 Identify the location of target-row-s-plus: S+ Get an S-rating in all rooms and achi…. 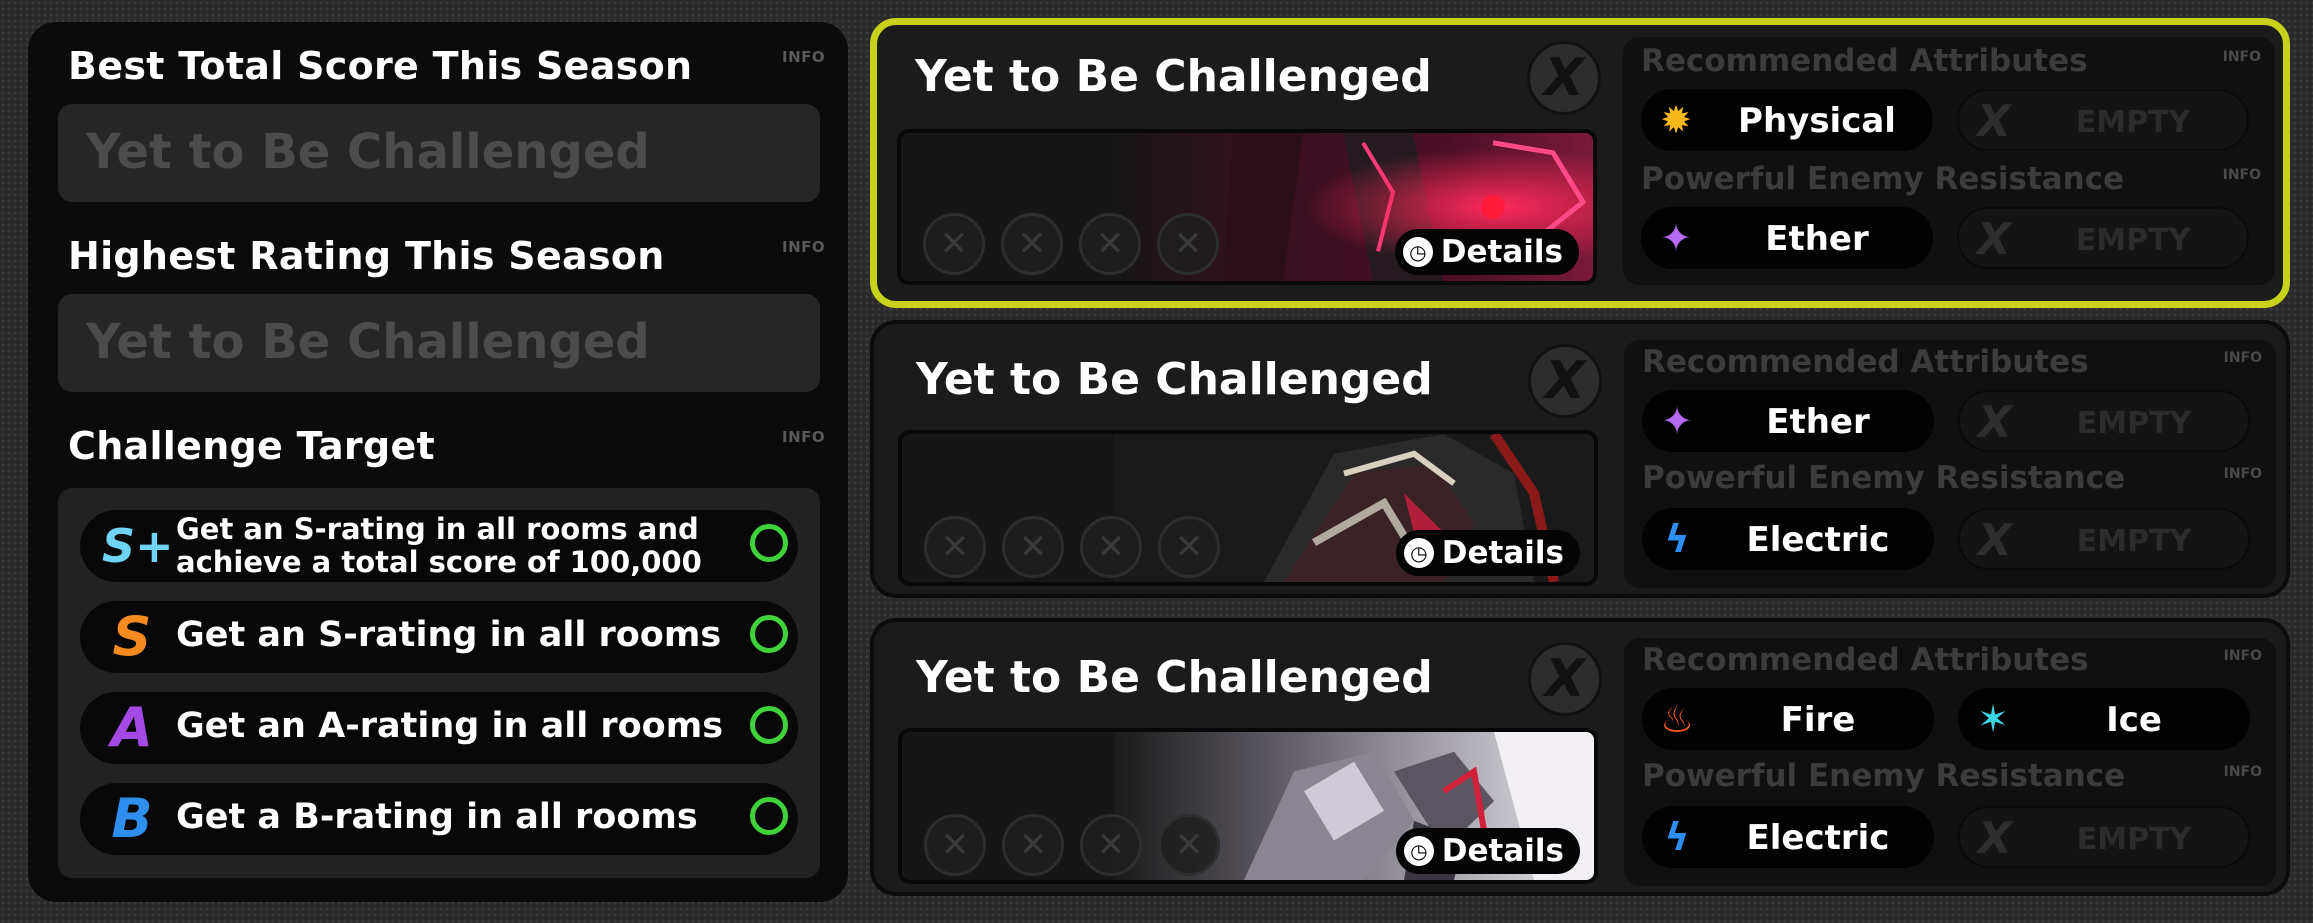
(439, 546).